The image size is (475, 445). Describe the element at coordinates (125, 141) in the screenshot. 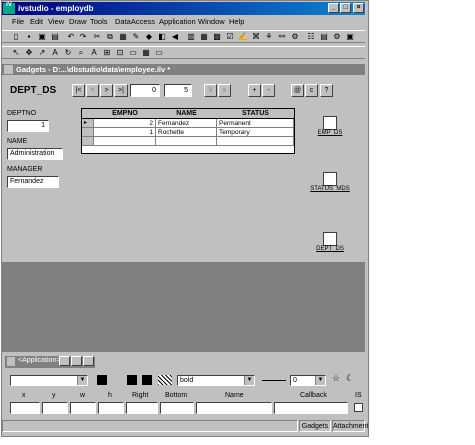

I see `table-cell-empno` at that location.